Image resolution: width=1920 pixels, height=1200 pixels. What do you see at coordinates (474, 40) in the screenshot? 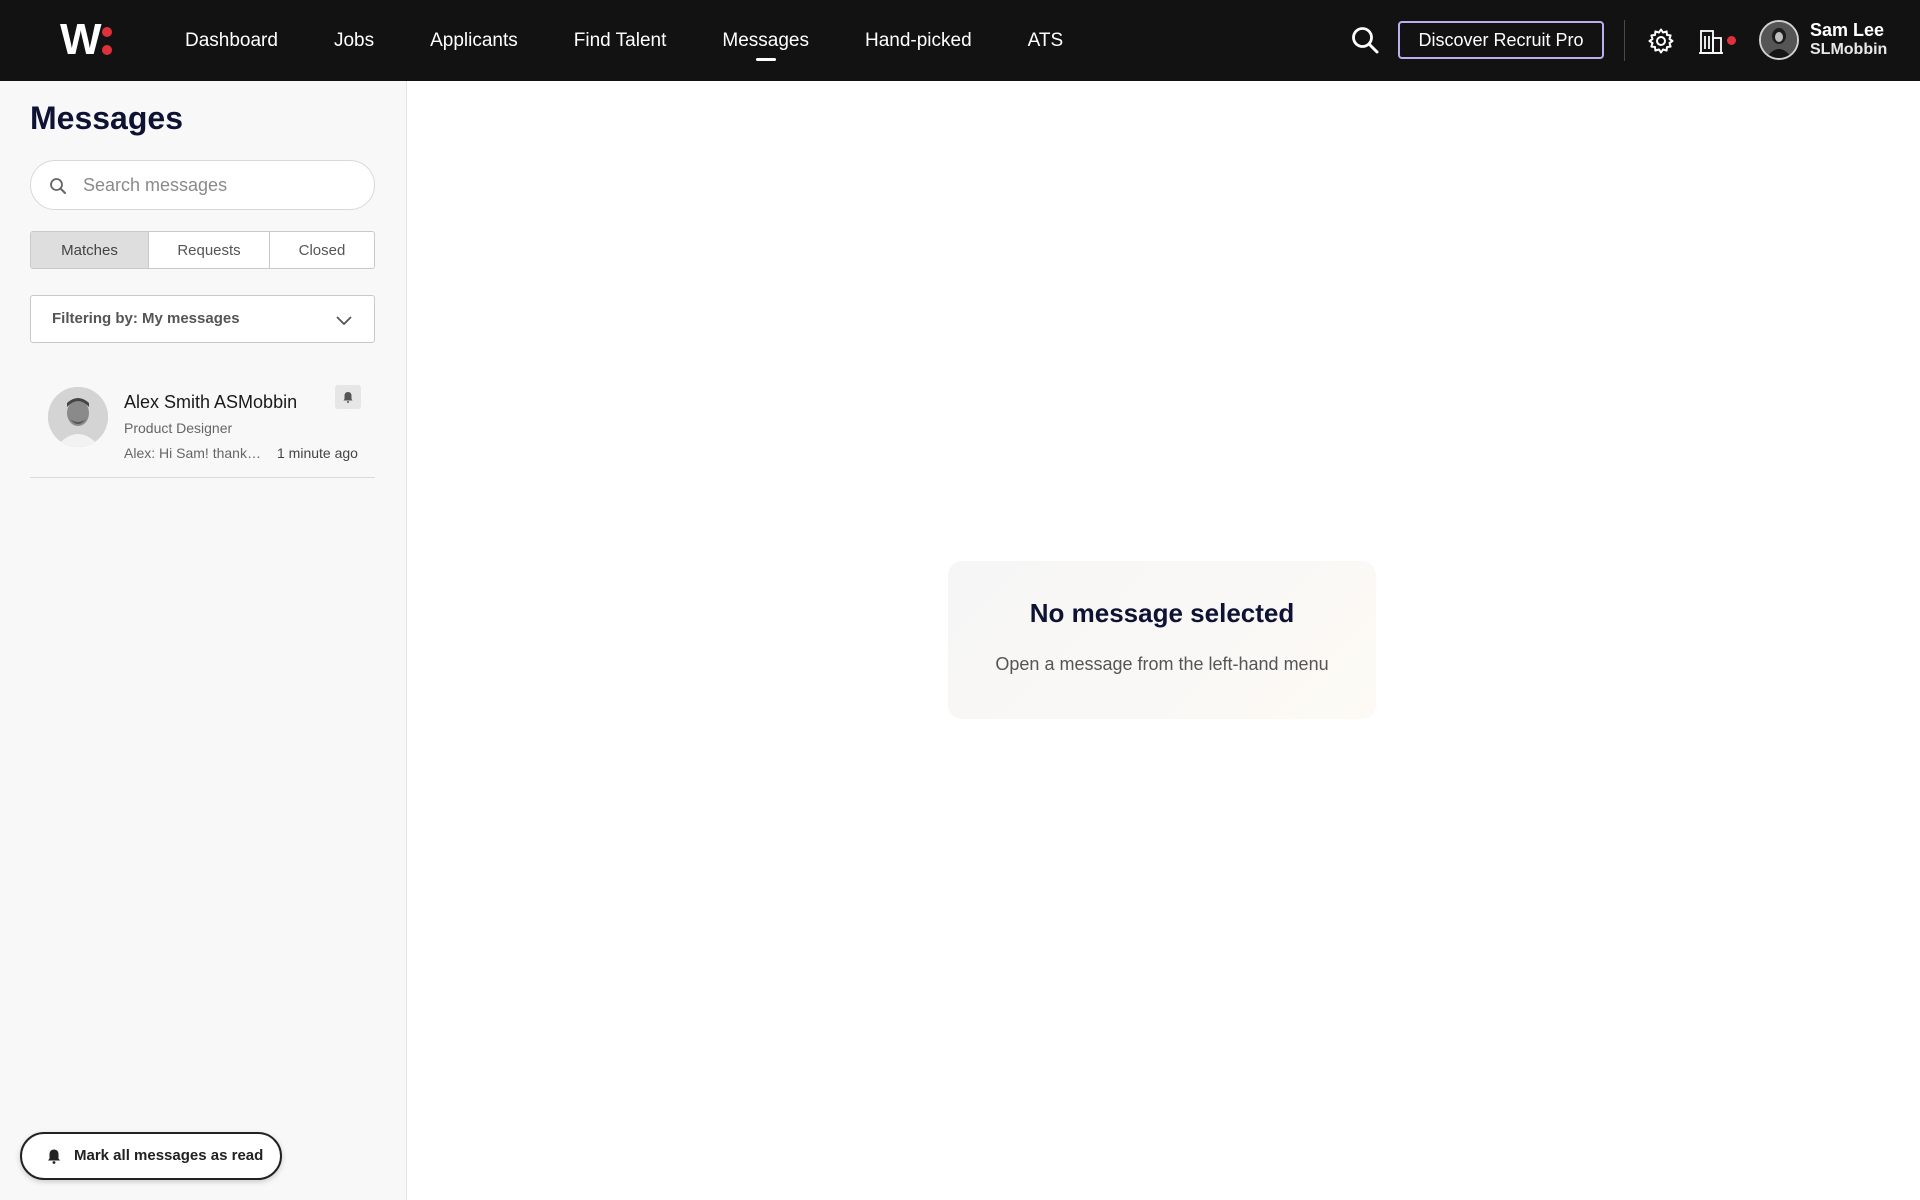
I see `nav-link-applicants: Applicants` at bounding box center [474, 40].